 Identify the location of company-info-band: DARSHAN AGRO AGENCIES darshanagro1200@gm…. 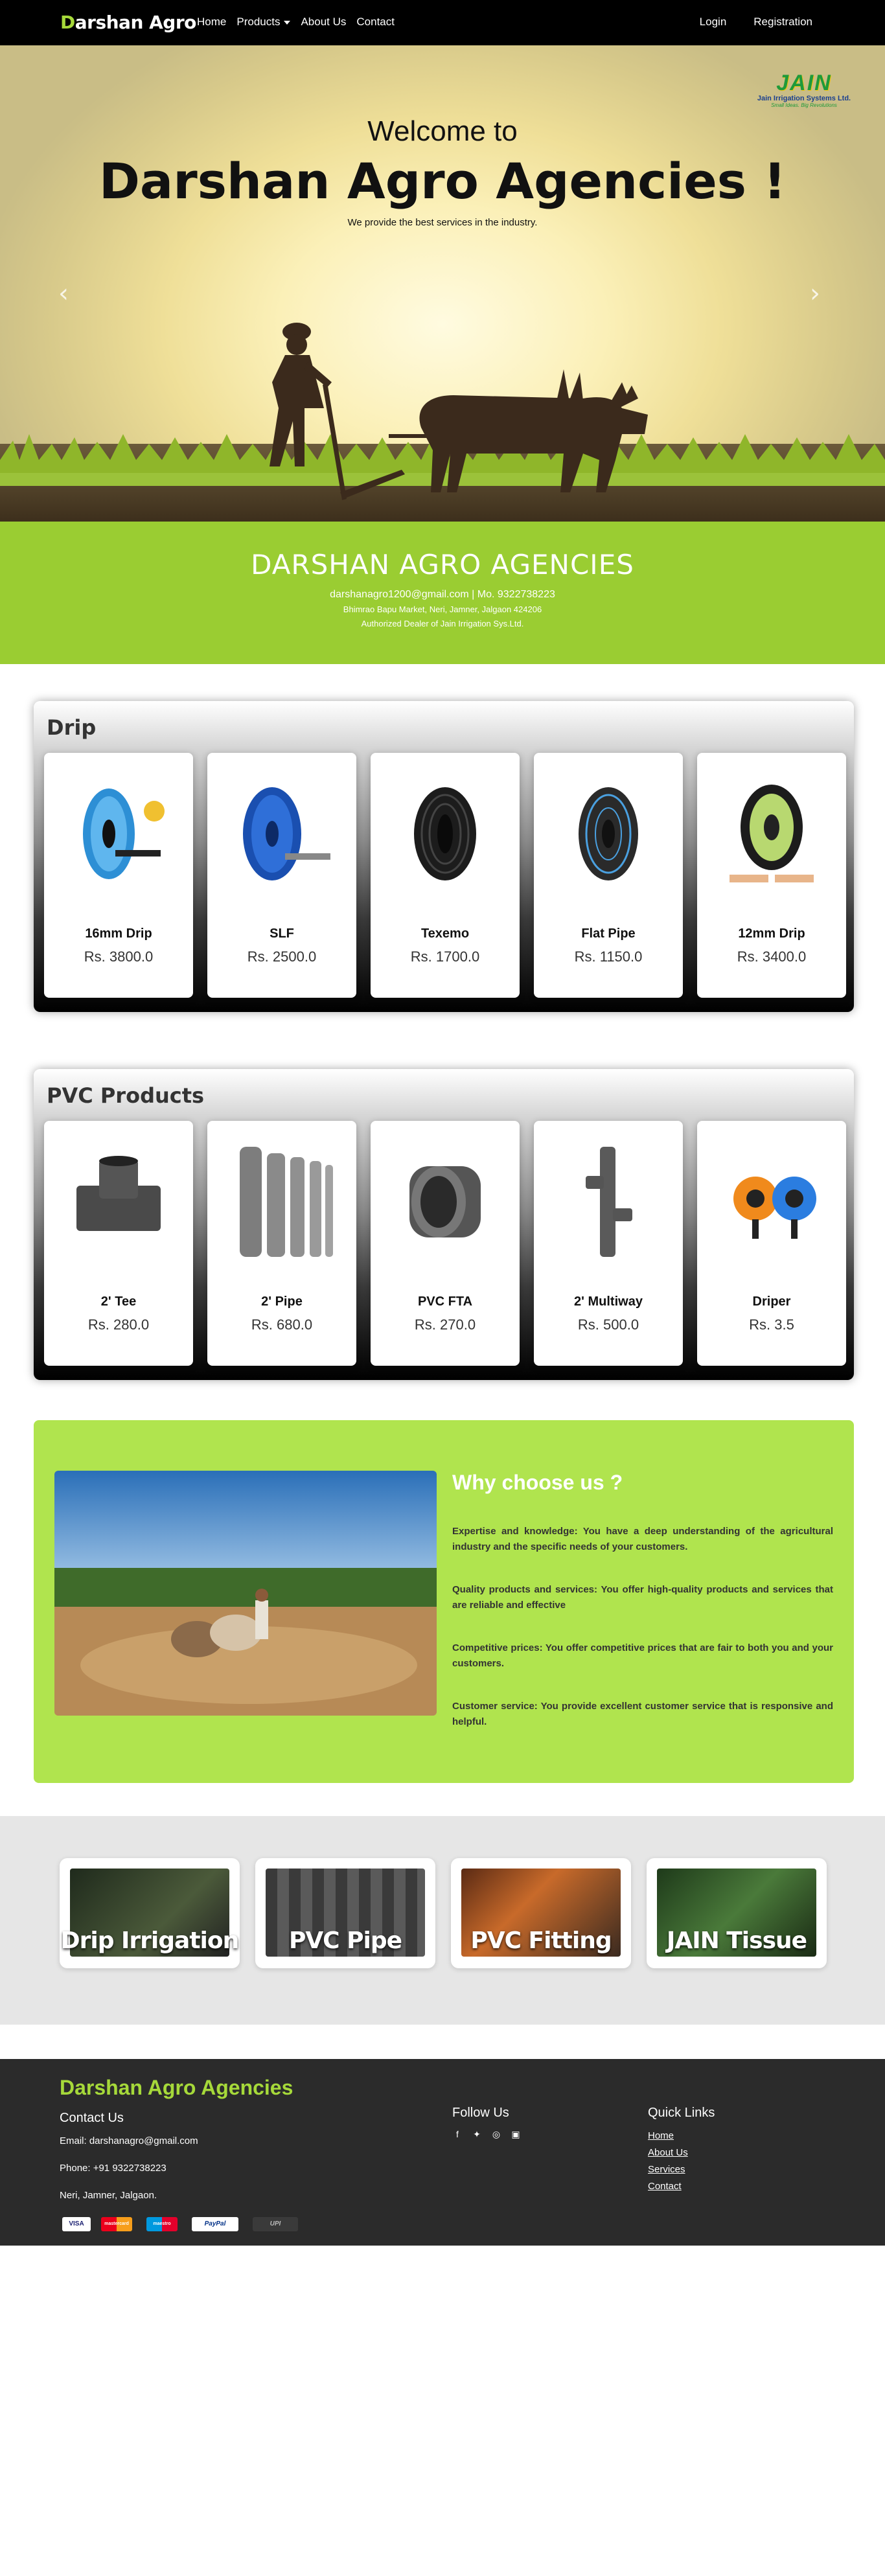
(442, 593).